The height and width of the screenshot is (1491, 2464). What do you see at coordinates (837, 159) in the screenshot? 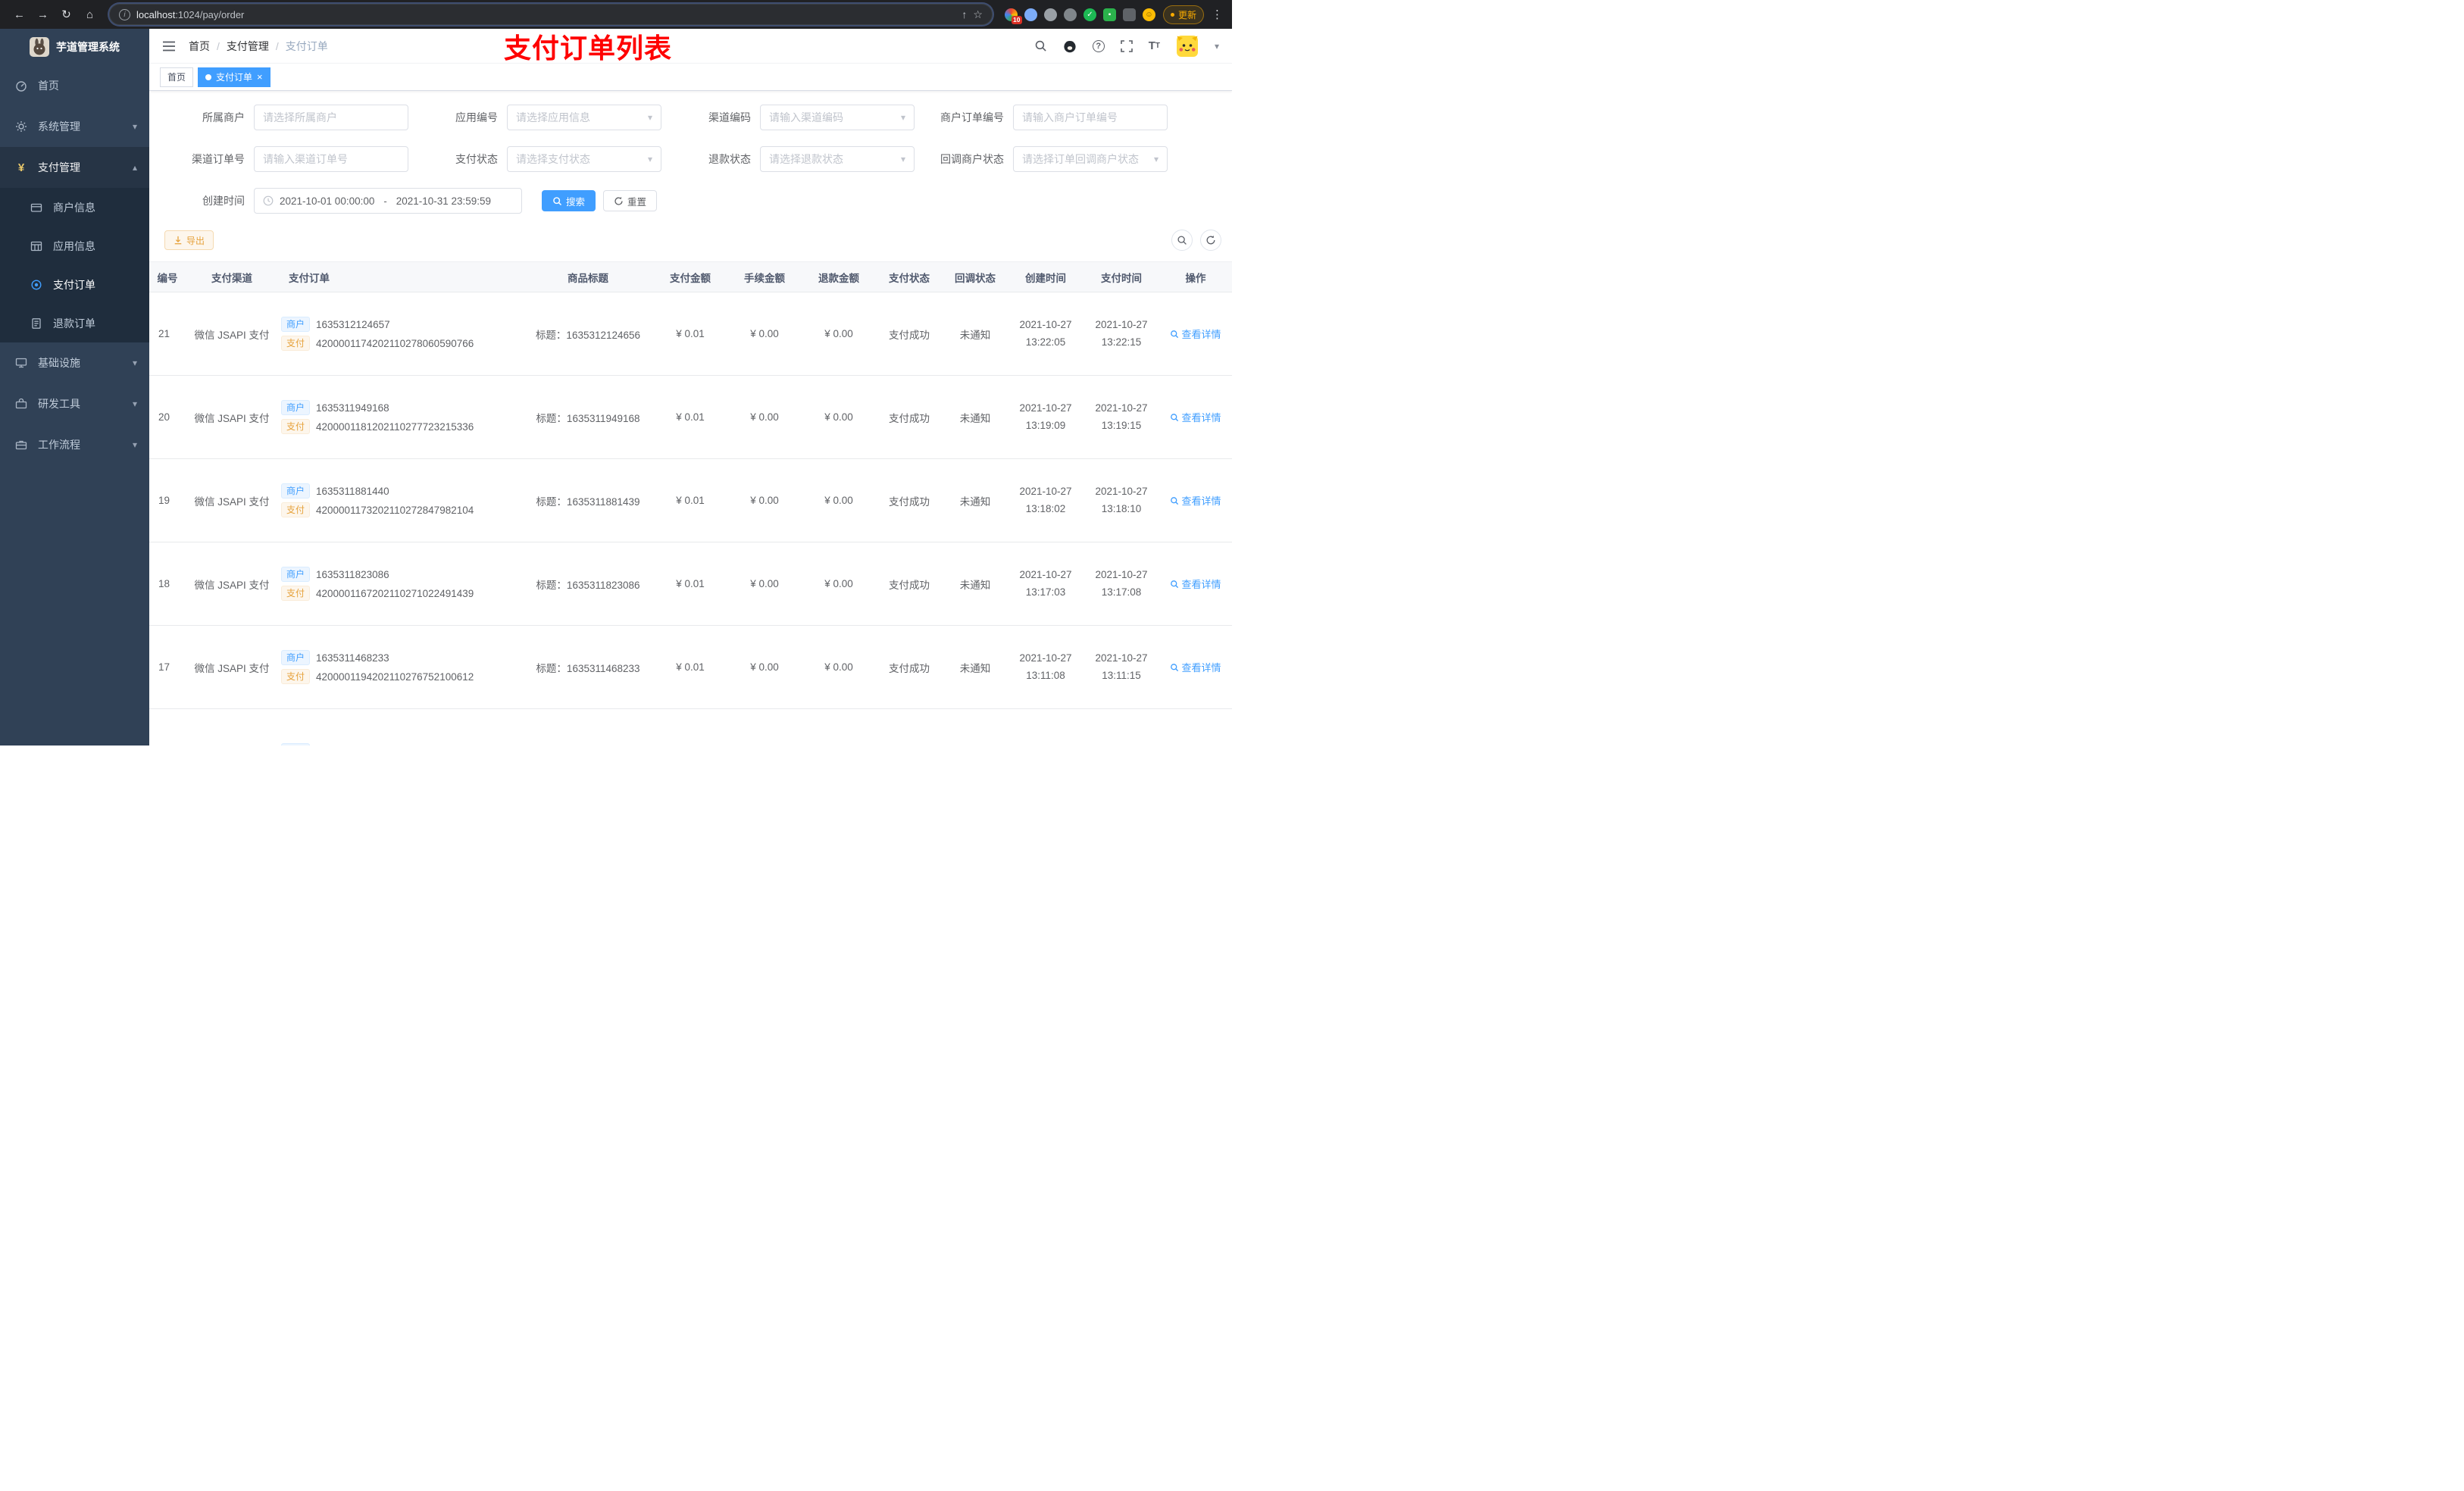
I see `refund-status-select: 请选择退款状态 ▾` at bounding box center [837, 159].